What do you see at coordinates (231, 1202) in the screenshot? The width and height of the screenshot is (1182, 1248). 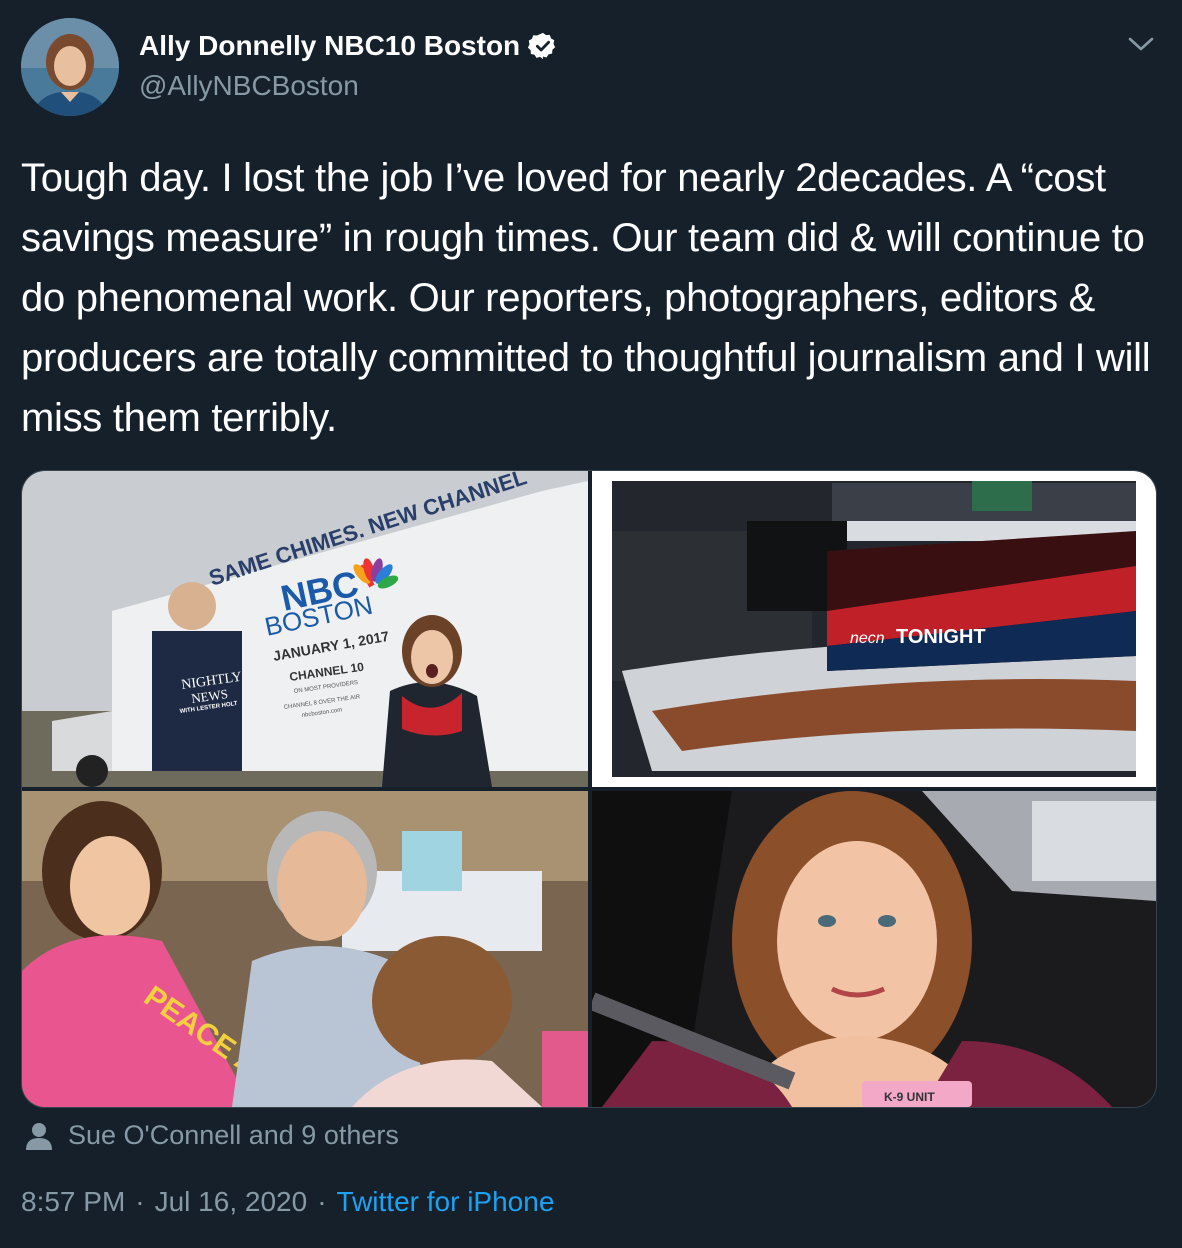 I see `tweet-date: Jul 16, 2020` at bounding box center [231, 1202].